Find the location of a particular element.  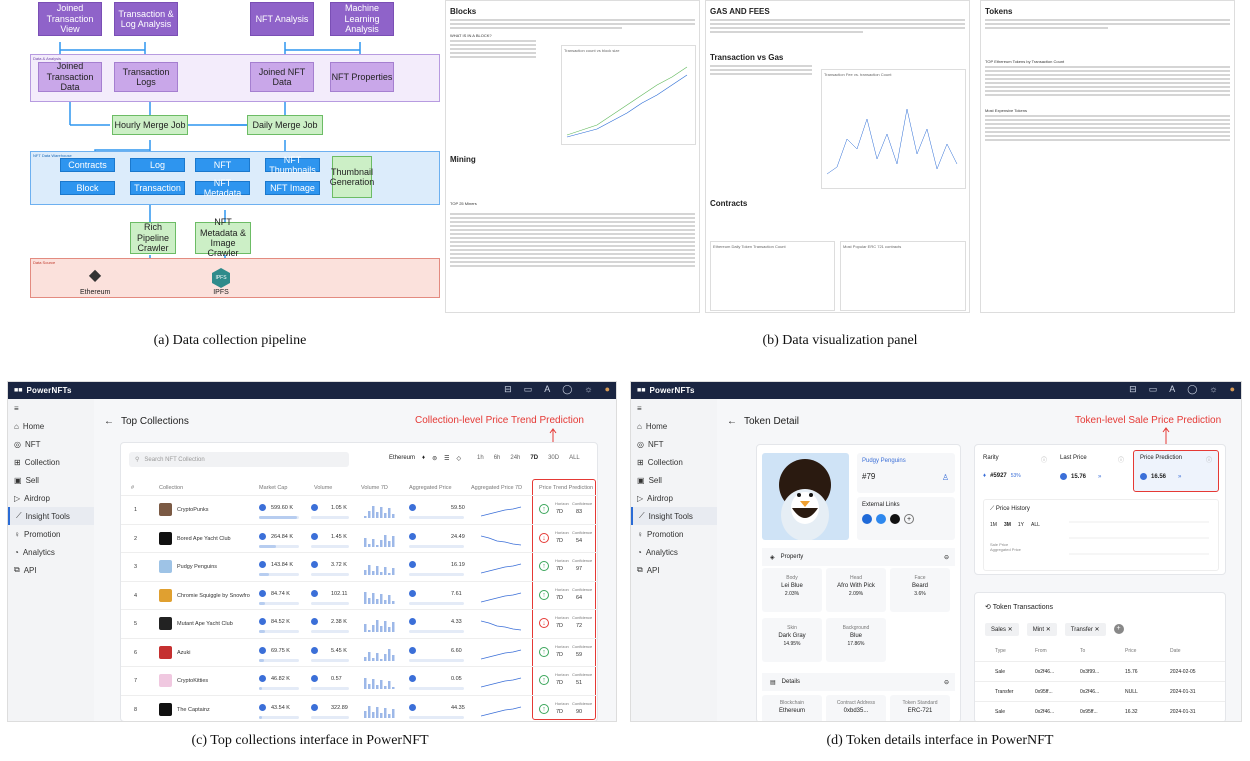

range-6h: 6h is located at coordinates (497, 458).